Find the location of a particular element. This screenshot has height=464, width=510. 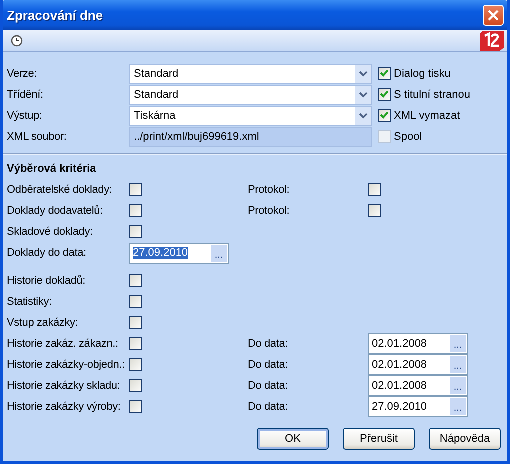

field-label: Doklady do data: is located at coordinates (47, 253).